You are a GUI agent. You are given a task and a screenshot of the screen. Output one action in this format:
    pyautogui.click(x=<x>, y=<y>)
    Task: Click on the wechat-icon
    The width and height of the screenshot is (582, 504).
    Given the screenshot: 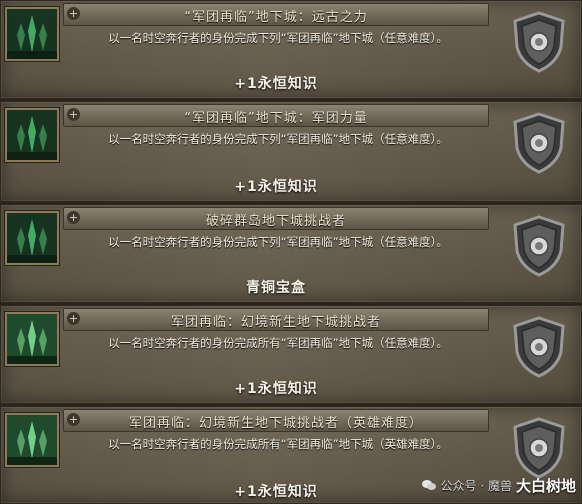 What is the action you would take?
    pyautogui.click(x=428, y=485)
    